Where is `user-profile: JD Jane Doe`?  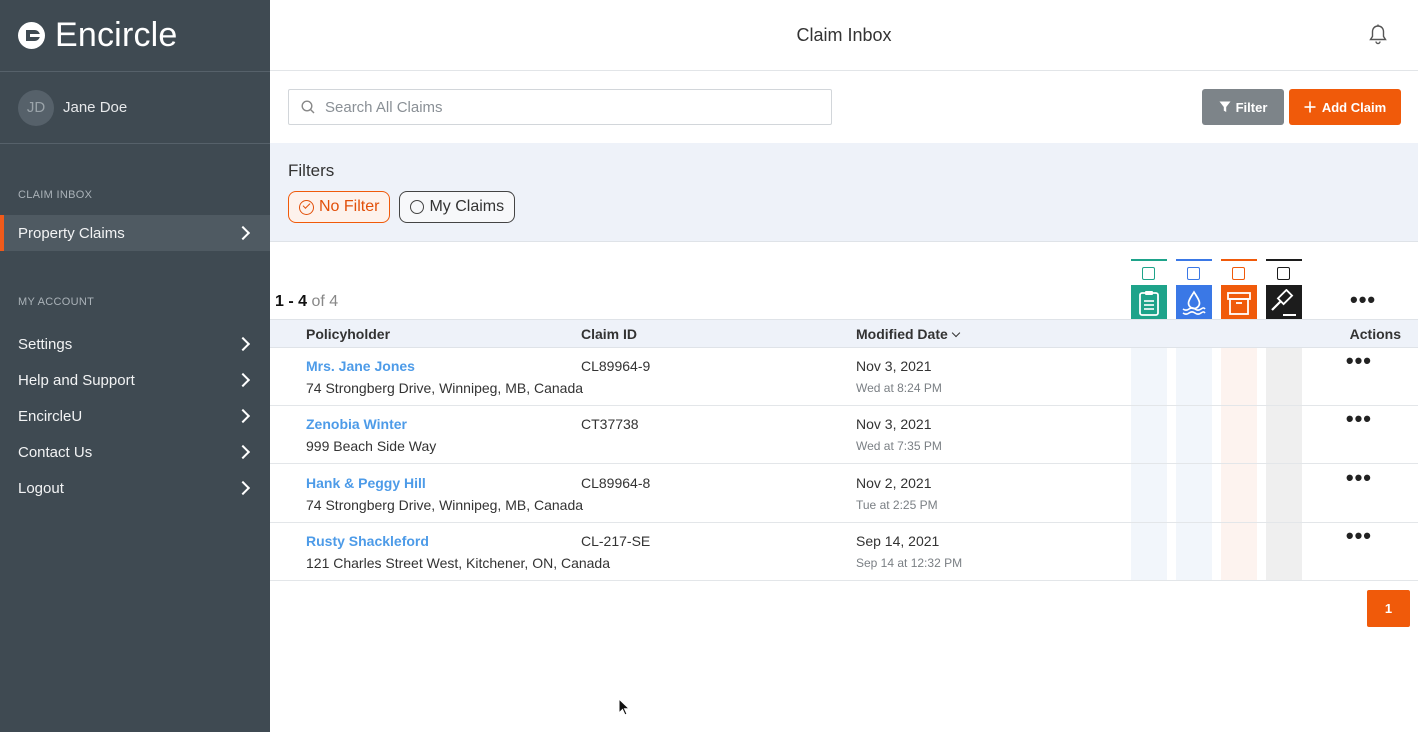 user-profile: JD Jane Doe is located at coordinates (135, 108).